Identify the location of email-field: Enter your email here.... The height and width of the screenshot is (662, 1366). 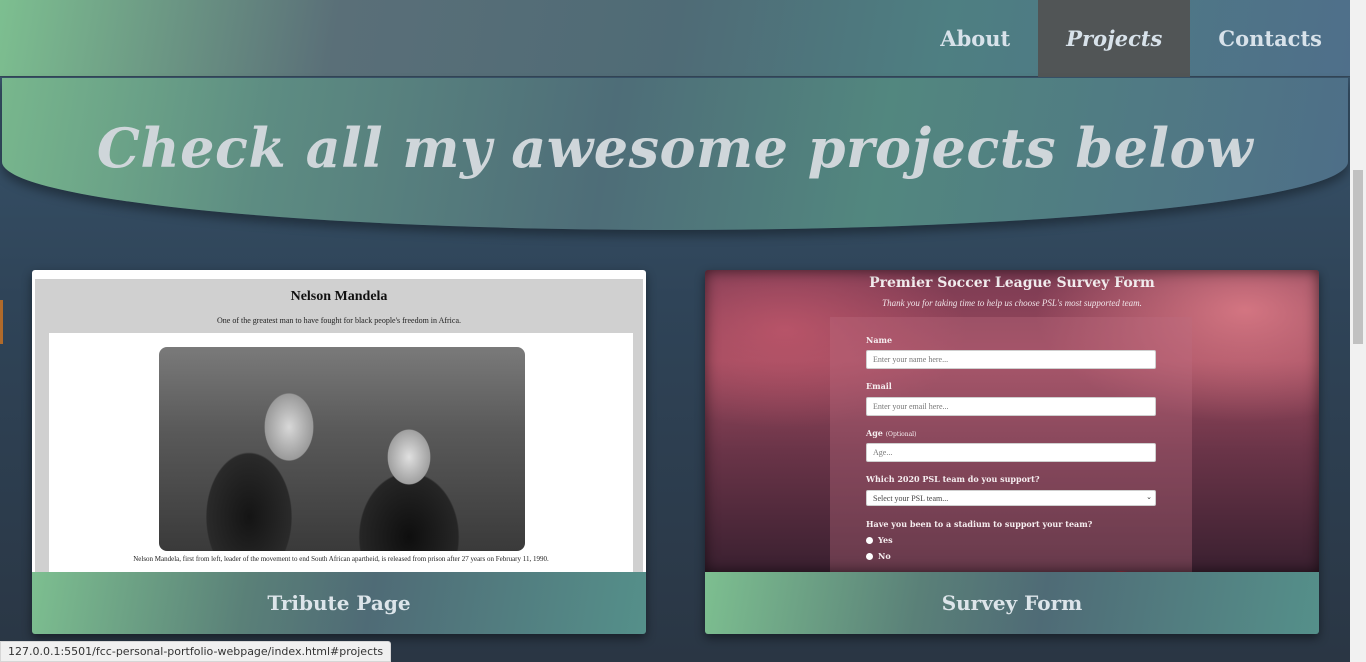
(1011, 406).